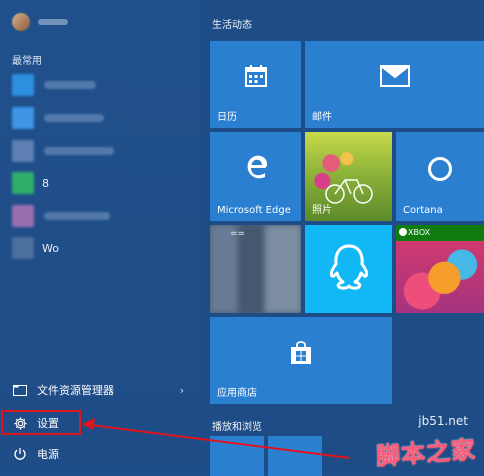 This screenshot has height=476, width=484. I want to click on tile-store: 应用商店, so click(301, 360).